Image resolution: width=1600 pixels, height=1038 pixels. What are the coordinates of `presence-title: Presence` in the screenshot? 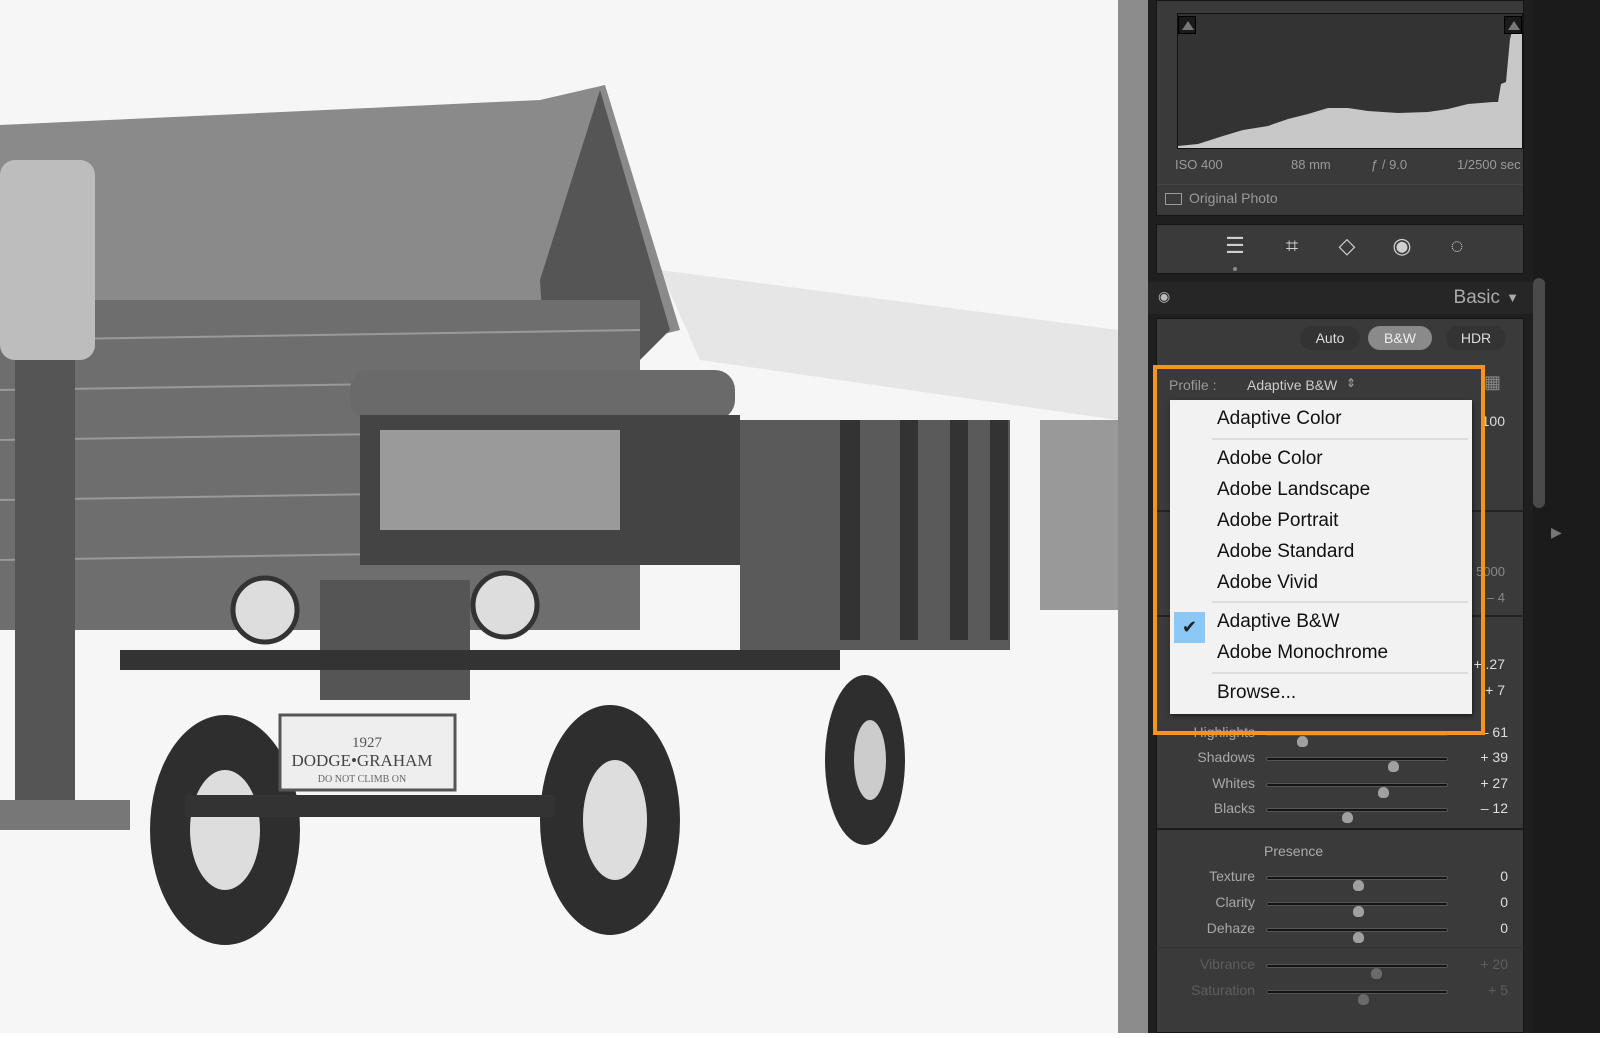 It's located at (1294, 851).